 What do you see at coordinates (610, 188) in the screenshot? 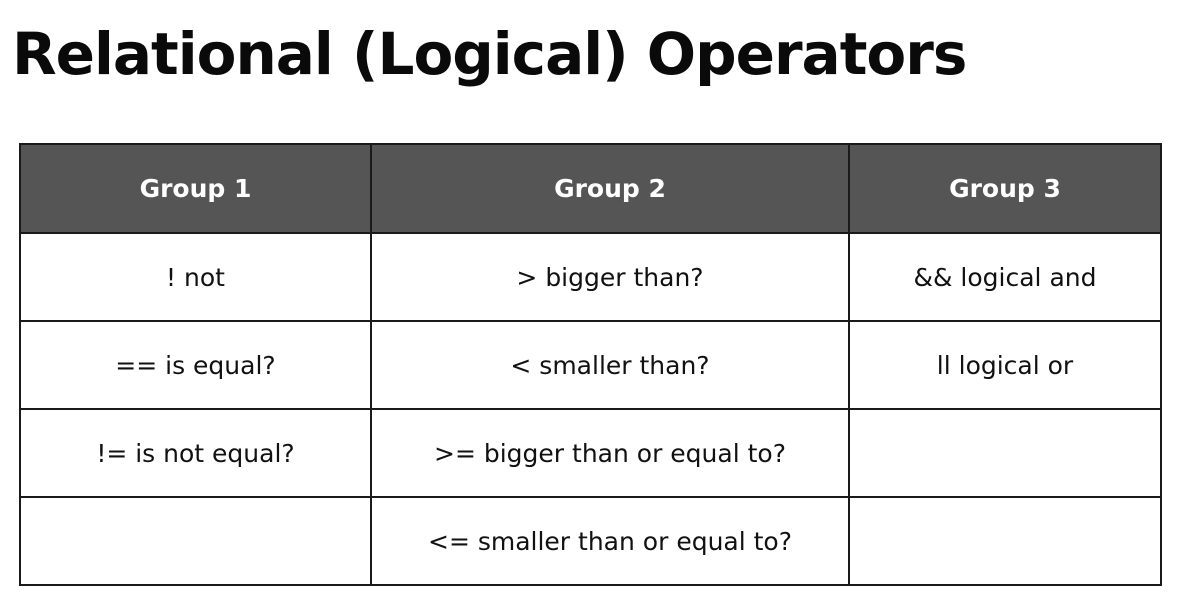
I see `column-header-group-2: Group 2` at bounding box center [610, 188].